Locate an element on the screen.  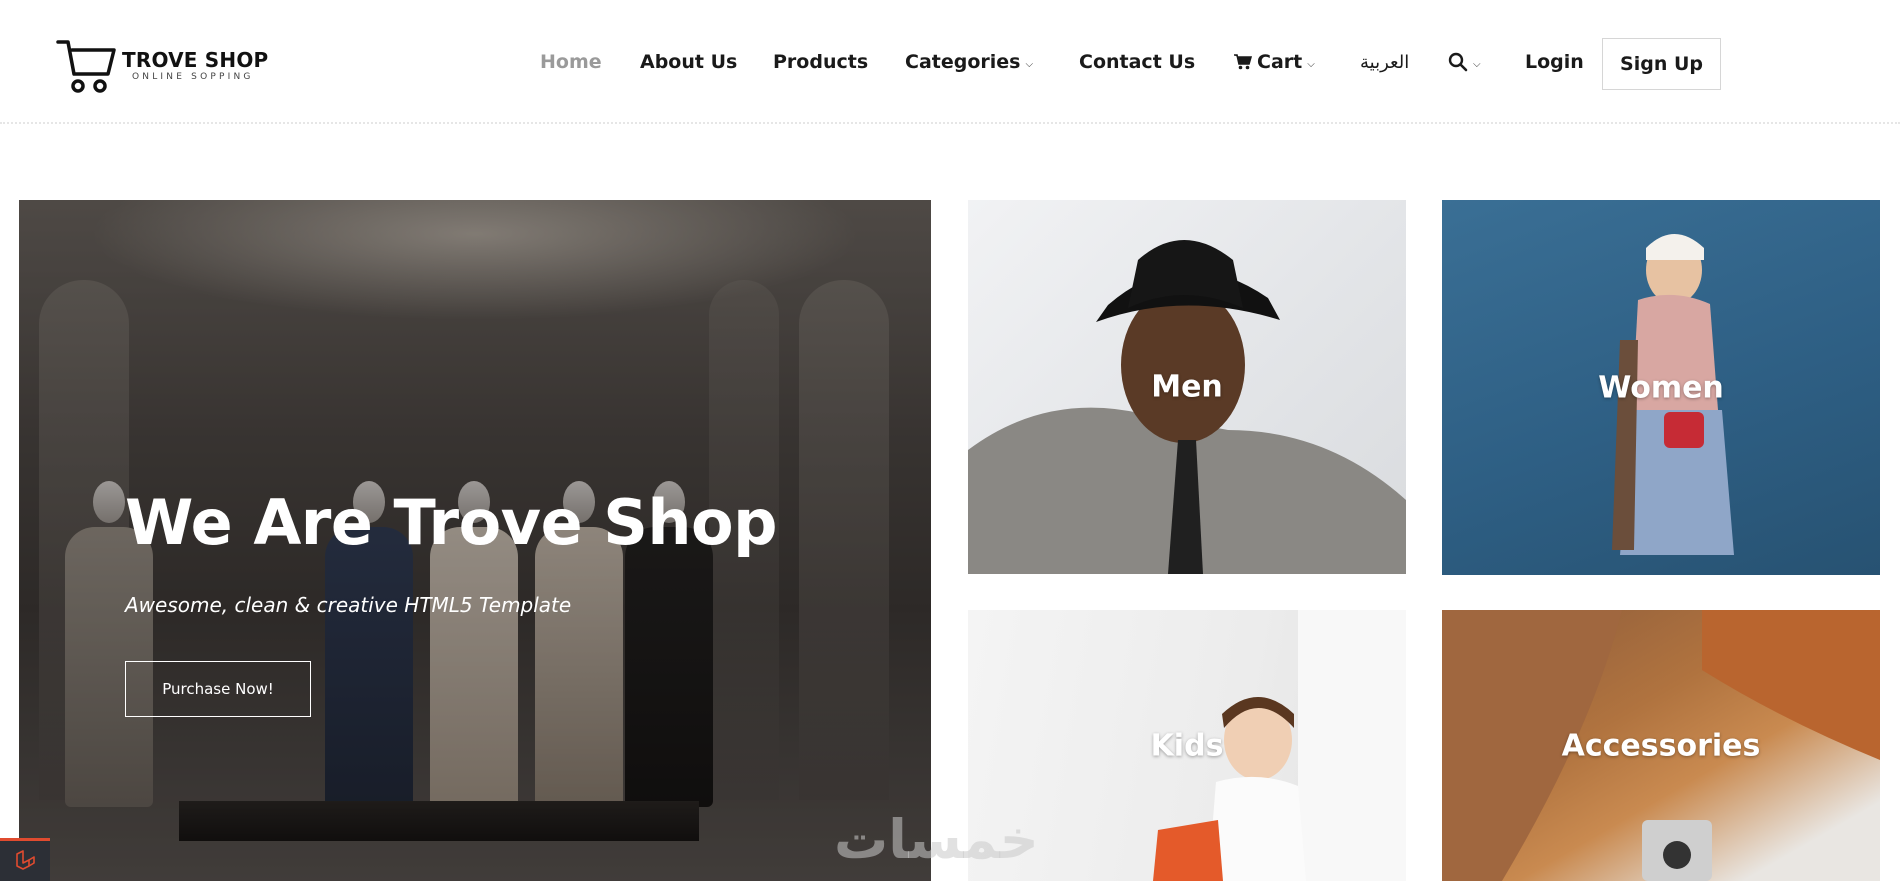
nav-about-label: About Us is located at coordinates (689, 62).